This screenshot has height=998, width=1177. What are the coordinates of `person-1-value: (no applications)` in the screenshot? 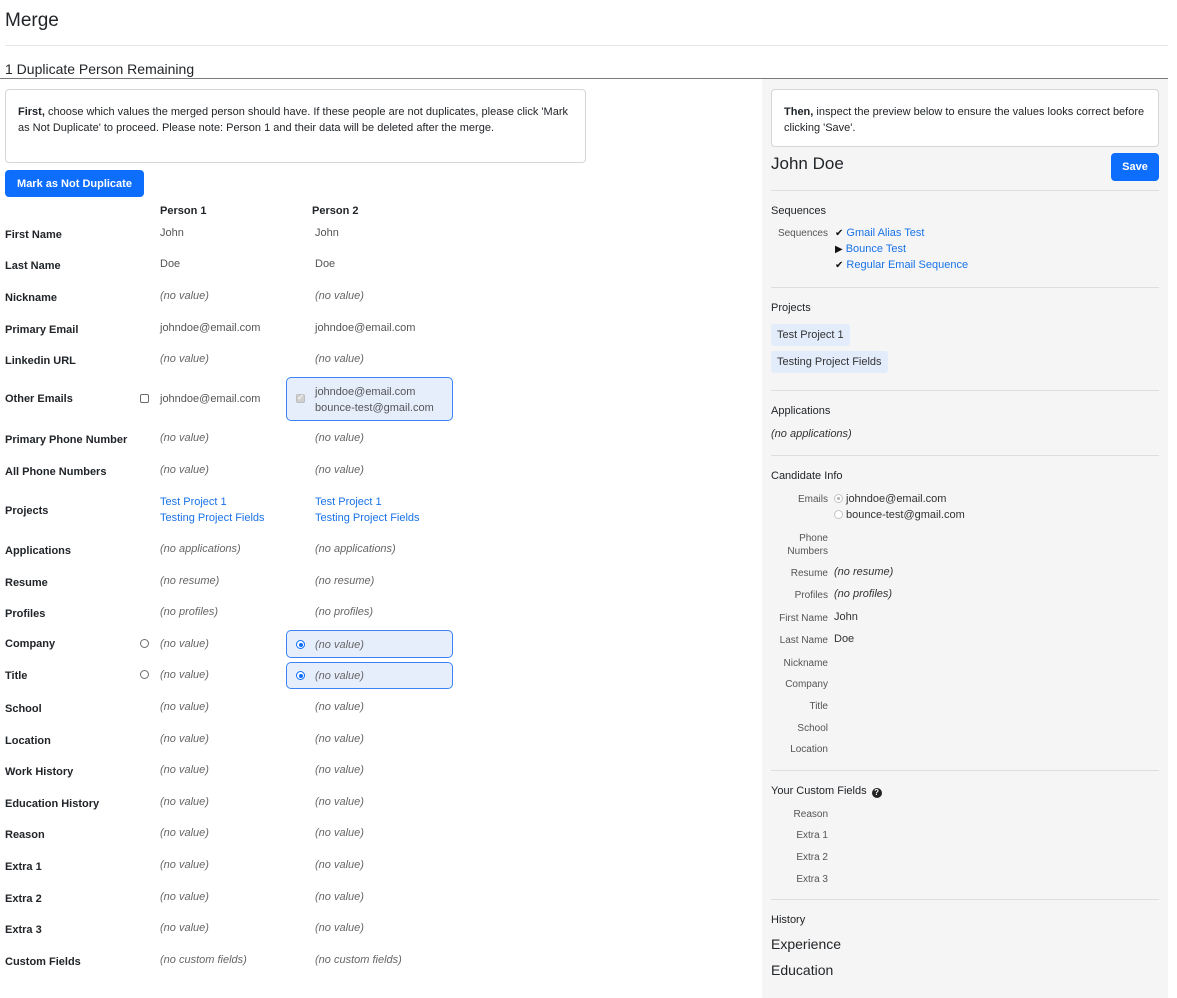 It's located at (200, 549).